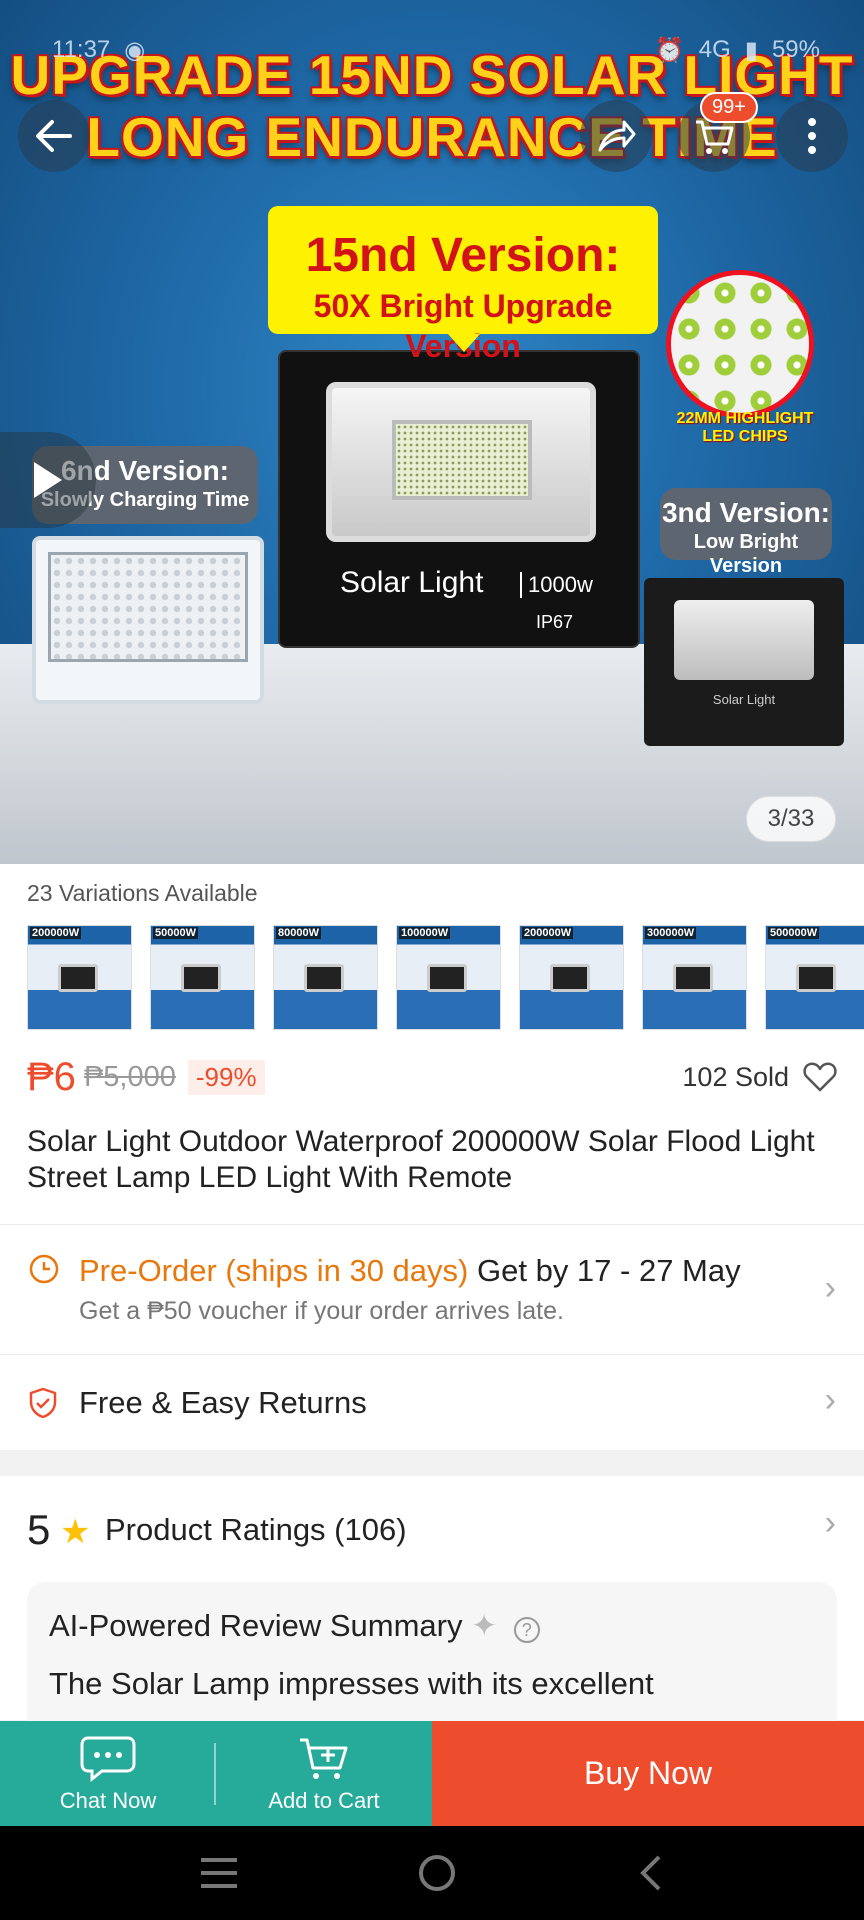 The width and height of the screenshot is (864, 1920). Describe the element at coordinates (108, 1800) in the screenshot. I see `chat-now-label: Chat Now` at that location.